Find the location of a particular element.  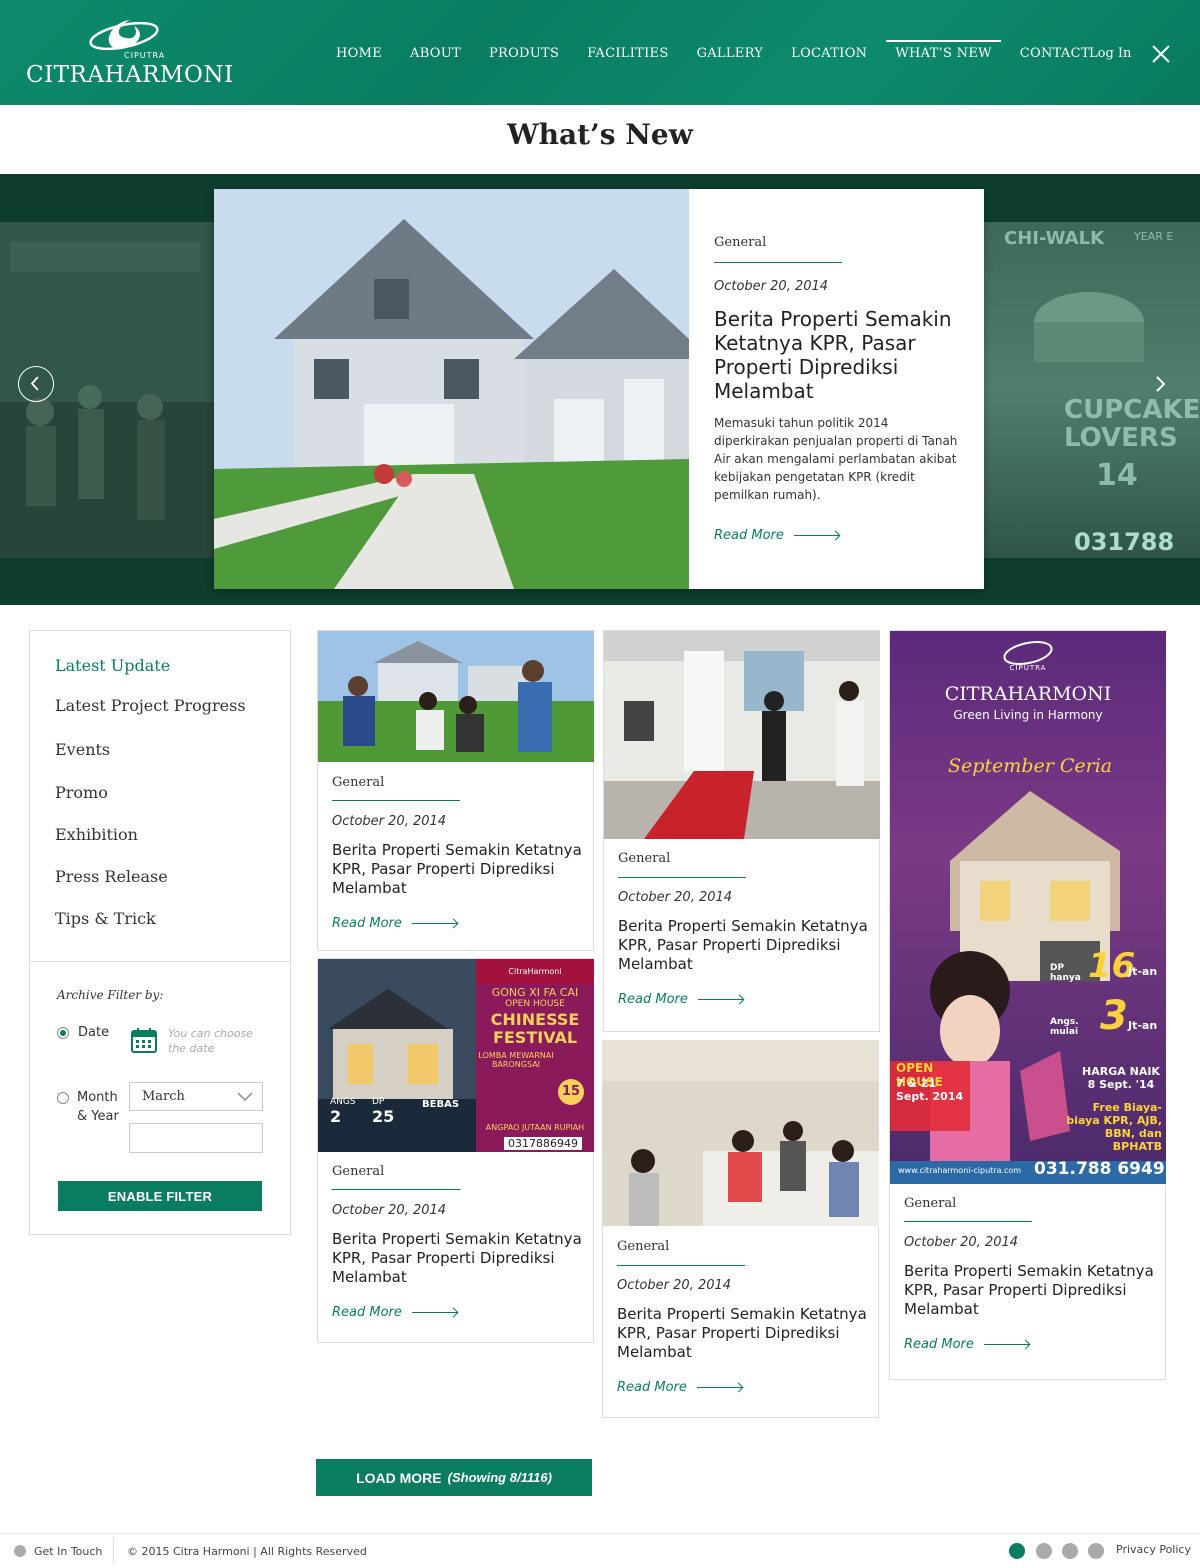

ad-tagline: Green Living in Harmony is located at coordinates (1028, 715).